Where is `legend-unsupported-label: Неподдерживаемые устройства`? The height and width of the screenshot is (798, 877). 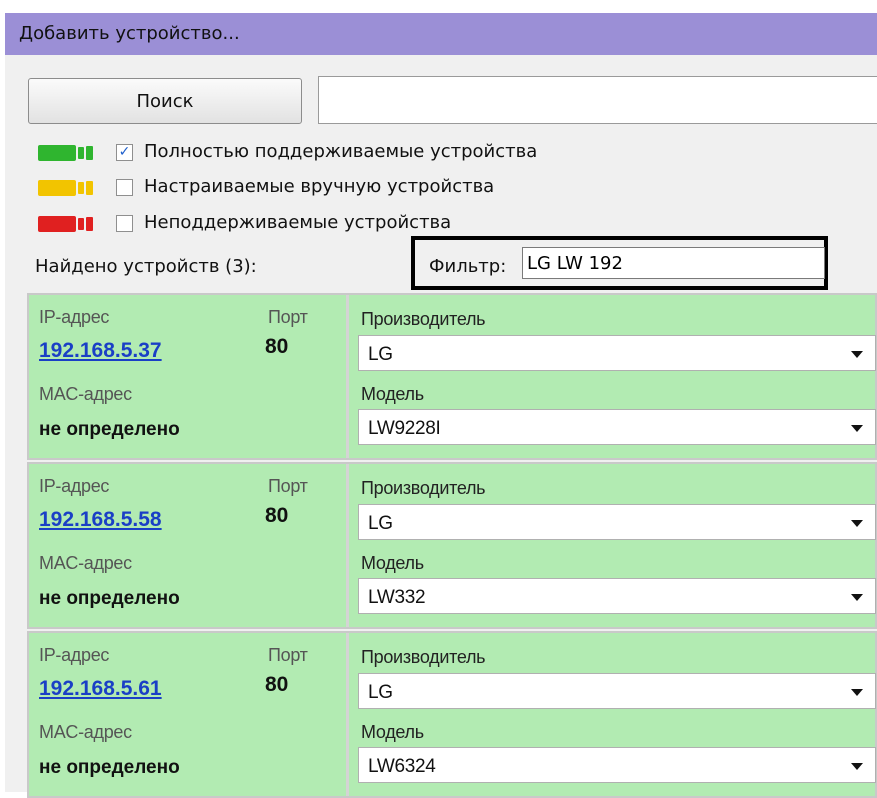
legend-unsupported-label: Неподдерживаемые устройства is located at coordinates (298, 222).